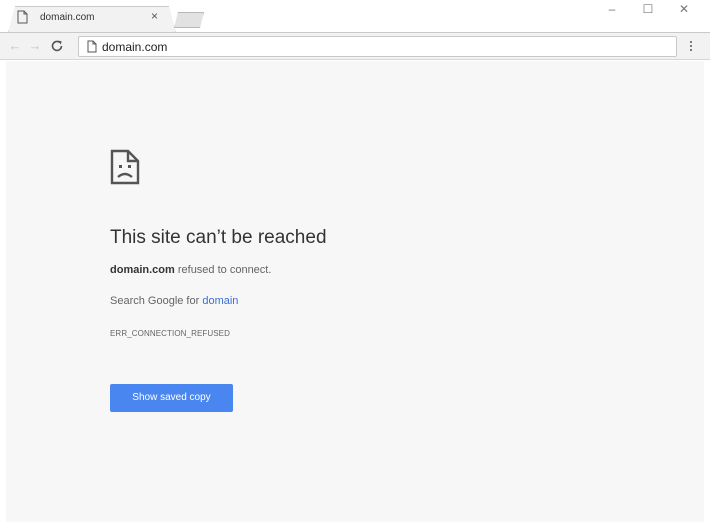 The width and height of the screenshot is (710, 532). I want to click on tab-close-icon: ×, so click(154, 16).